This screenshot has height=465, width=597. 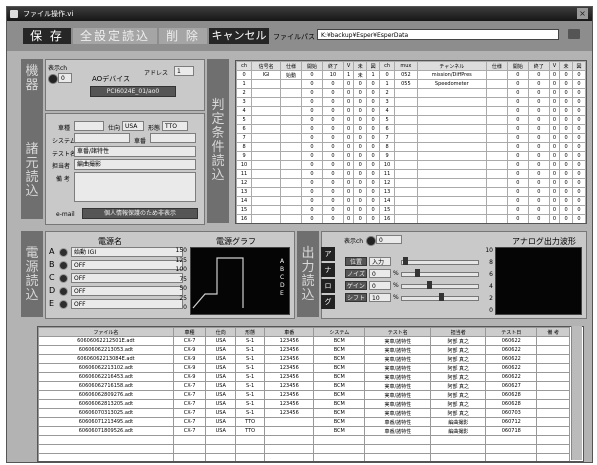 I want to click on file-cell: 060718, so click(x=511, y=431).